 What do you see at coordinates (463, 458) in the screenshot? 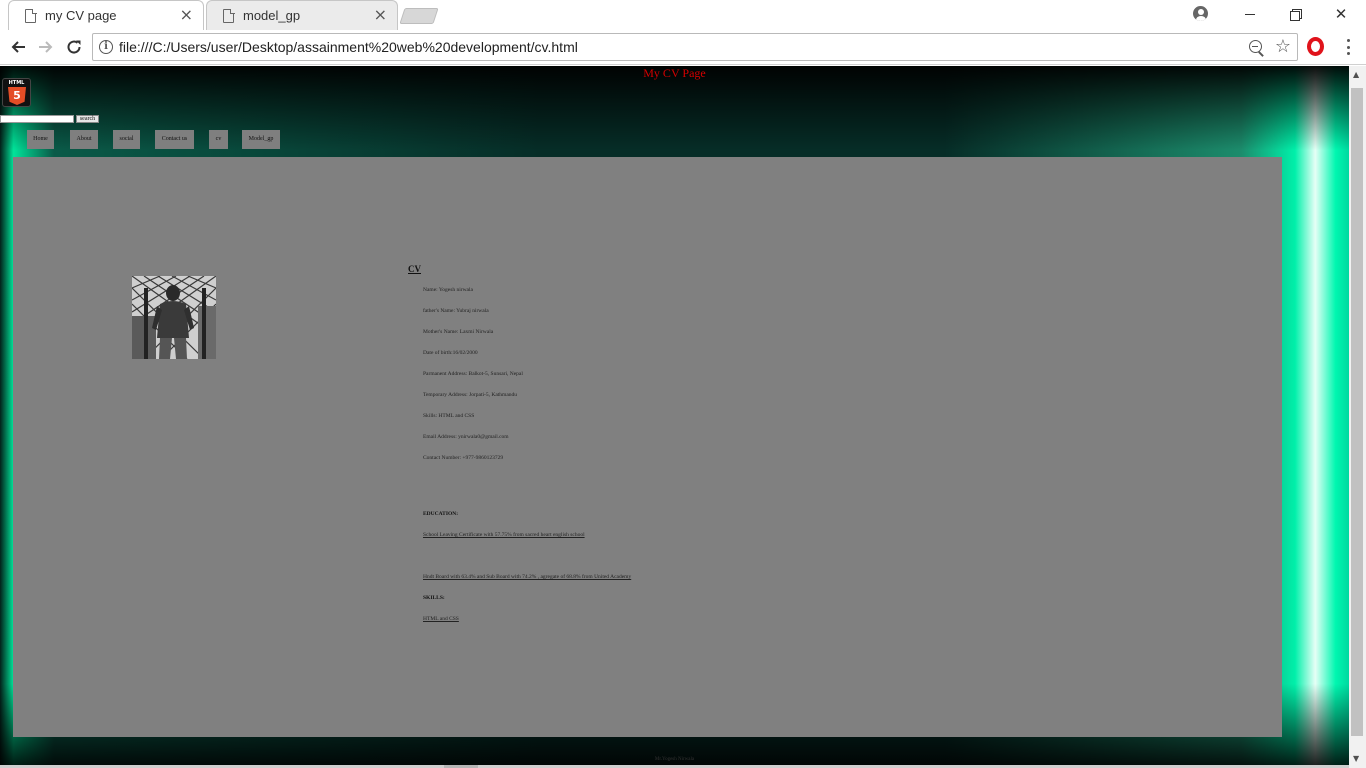
I see `cv-contact-number: Contact Number: +977-9860123729` at bounding box center [463, 458].